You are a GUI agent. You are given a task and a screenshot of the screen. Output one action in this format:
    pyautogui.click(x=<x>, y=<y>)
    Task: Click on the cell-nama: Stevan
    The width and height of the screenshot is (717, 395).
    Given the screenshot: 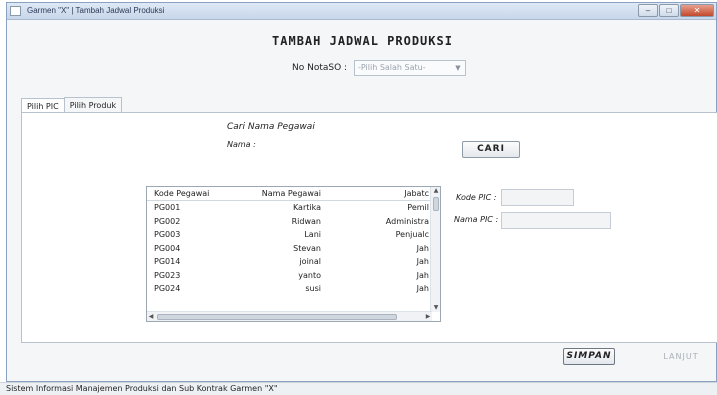 What is the action you would take?
    pyautogui.click(x=307, y=248)
    